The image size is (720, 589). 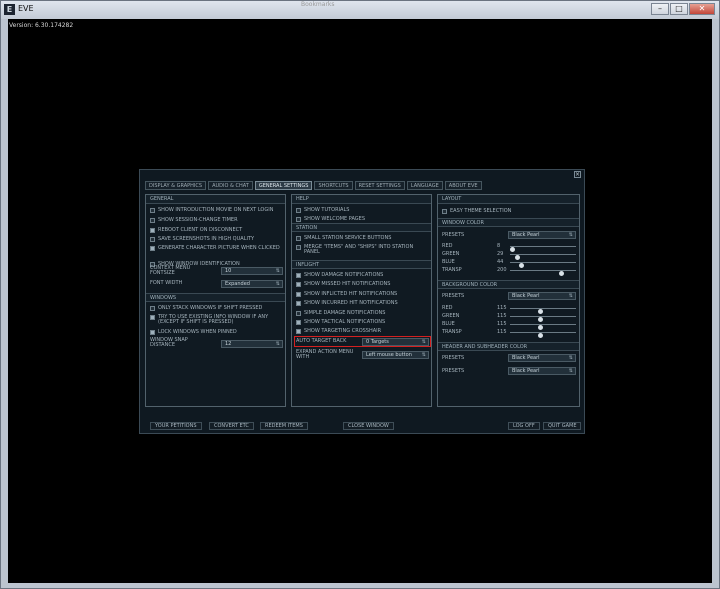 I want to click on window-snap-distance-label: WINDOW SNAP DISTANCE, so click(x=169, y=342).